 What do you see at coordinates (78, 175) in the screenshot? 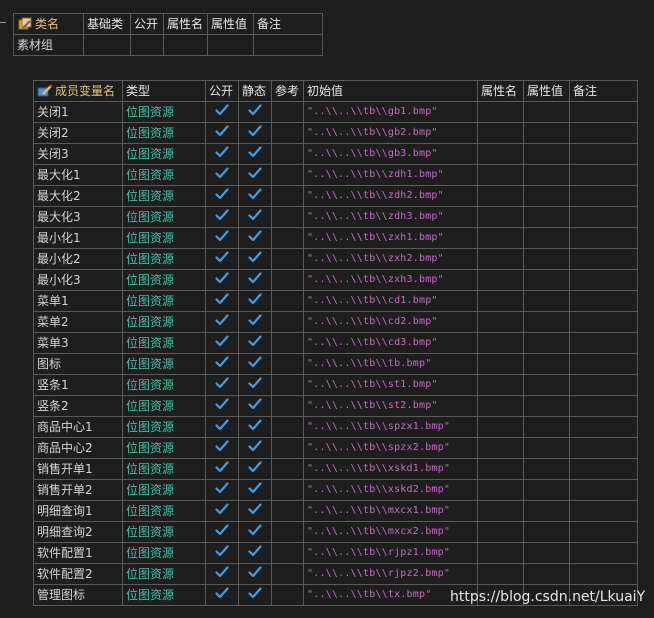
I see `member-name-cell: 最大化1` at bounding box center [78, 175].